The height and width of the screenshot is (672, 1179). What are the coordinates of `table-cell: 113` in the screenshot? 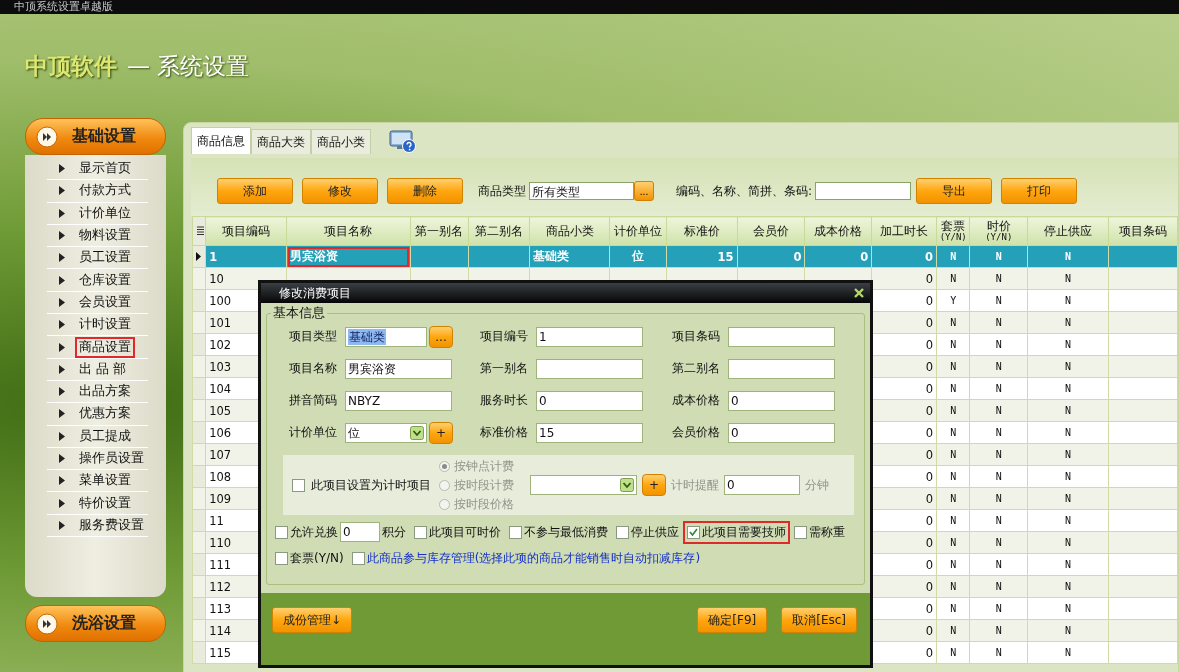 It's located at (220, 608).